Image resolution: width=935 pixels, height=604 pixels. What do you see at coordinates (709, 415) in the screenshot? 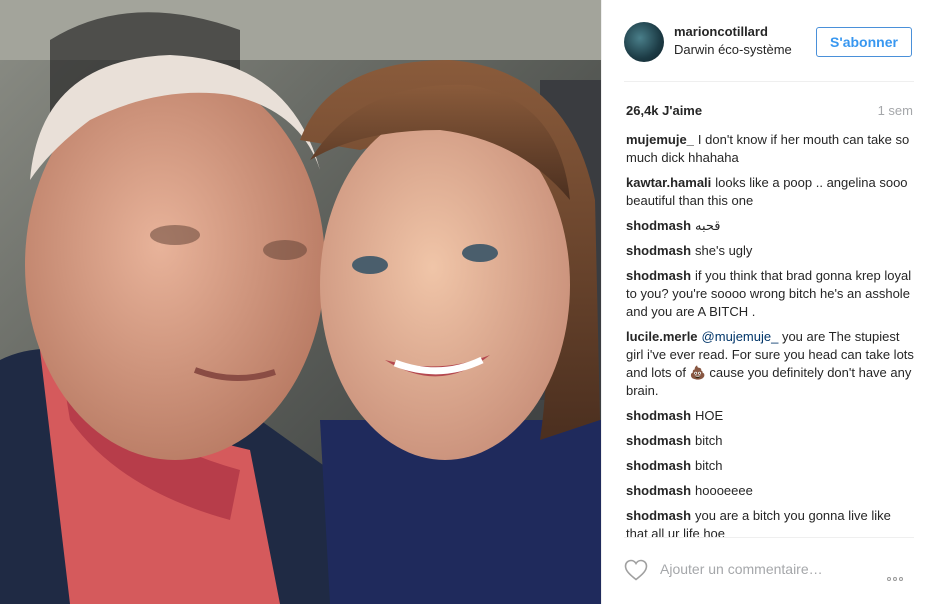
I see `comment-text: HOE` at bounding box center [709, 415].